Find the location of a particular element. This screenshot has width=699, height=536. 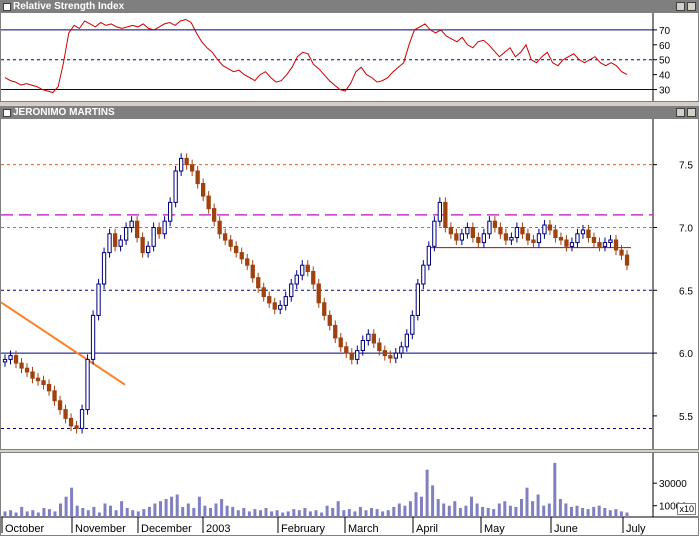

month-label: May is located at coordinates (494, 529).